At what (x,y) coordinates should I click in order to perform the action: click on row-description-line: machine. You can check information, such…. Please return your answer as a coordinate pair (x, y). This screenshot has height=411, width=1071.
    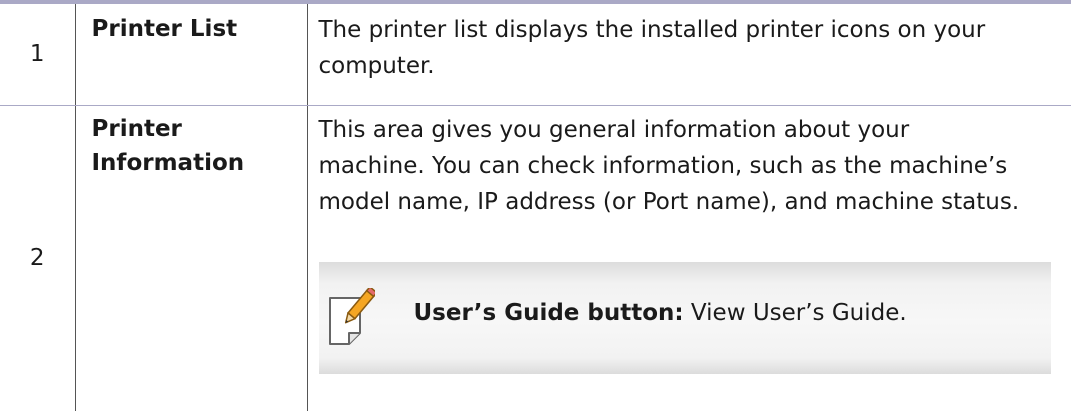
    Looking at the image, I should click on (663, 165).